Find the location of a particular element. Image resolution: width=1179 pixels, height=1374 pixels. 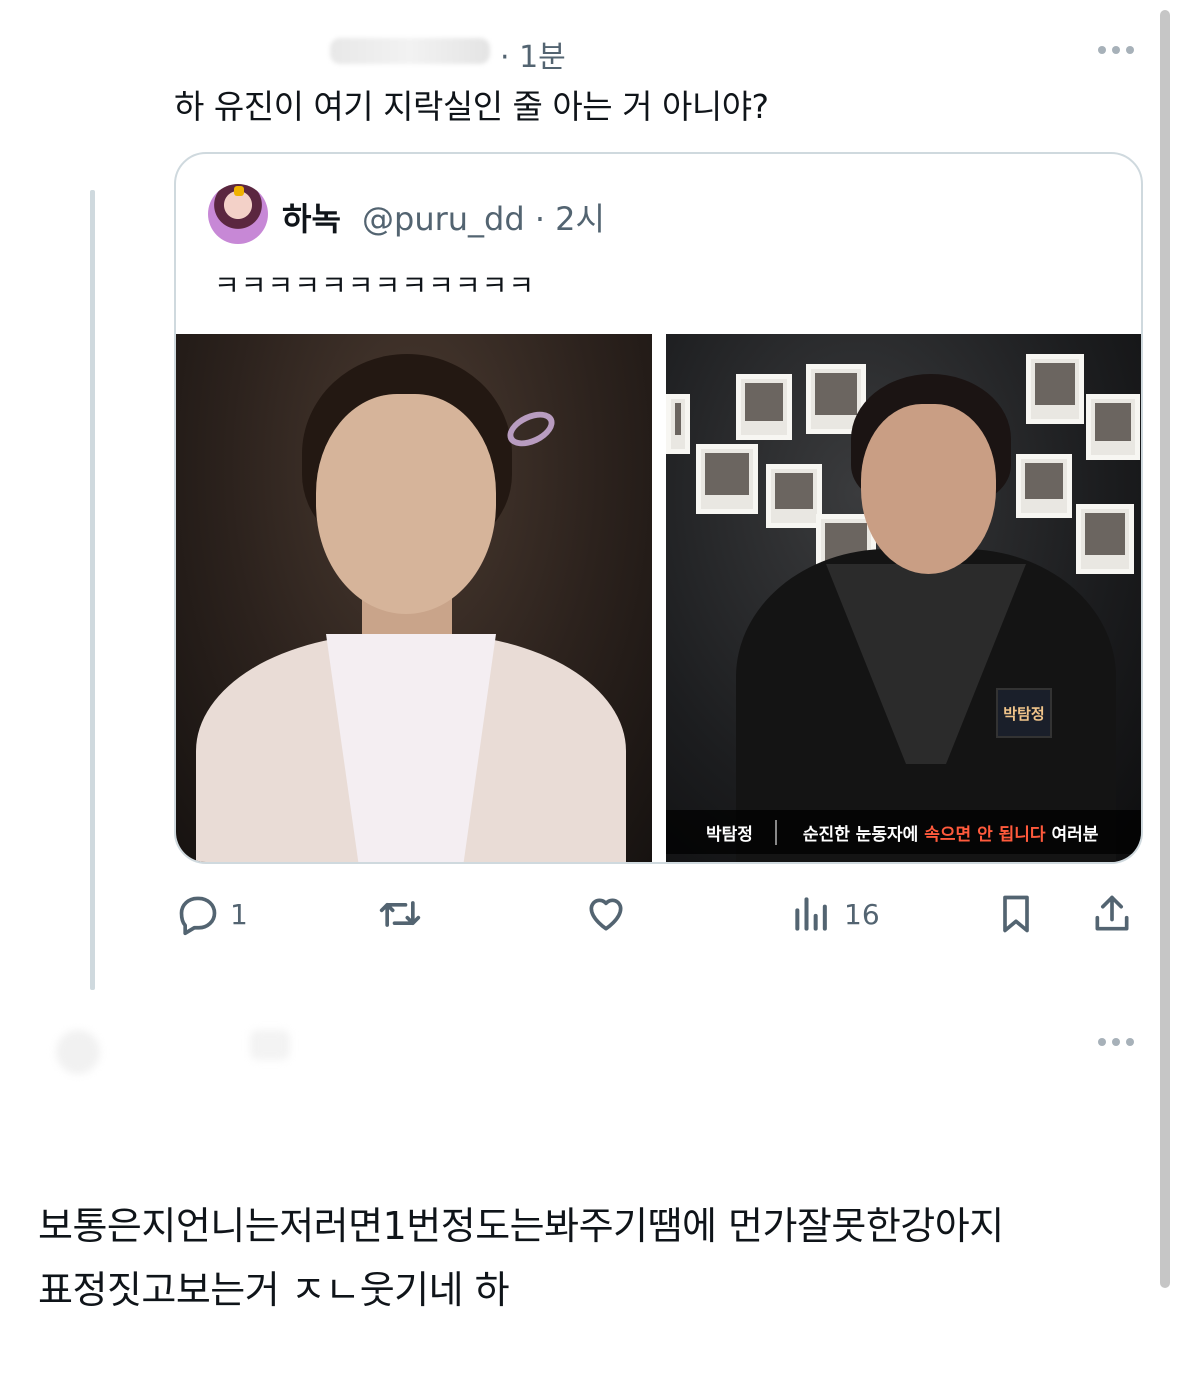

views-count: 16 is located at coordinates (862, 914).